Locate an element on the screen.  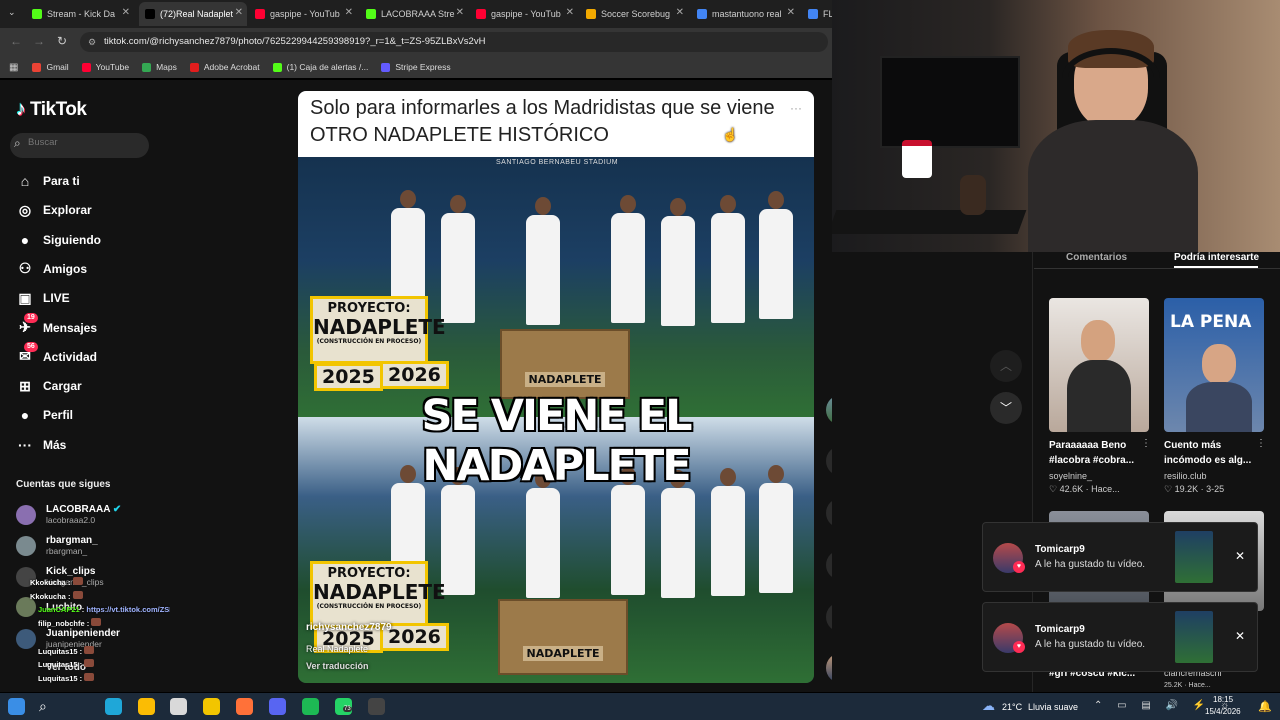
upload-icon: ⊞ is located at coordinates (25, 385).